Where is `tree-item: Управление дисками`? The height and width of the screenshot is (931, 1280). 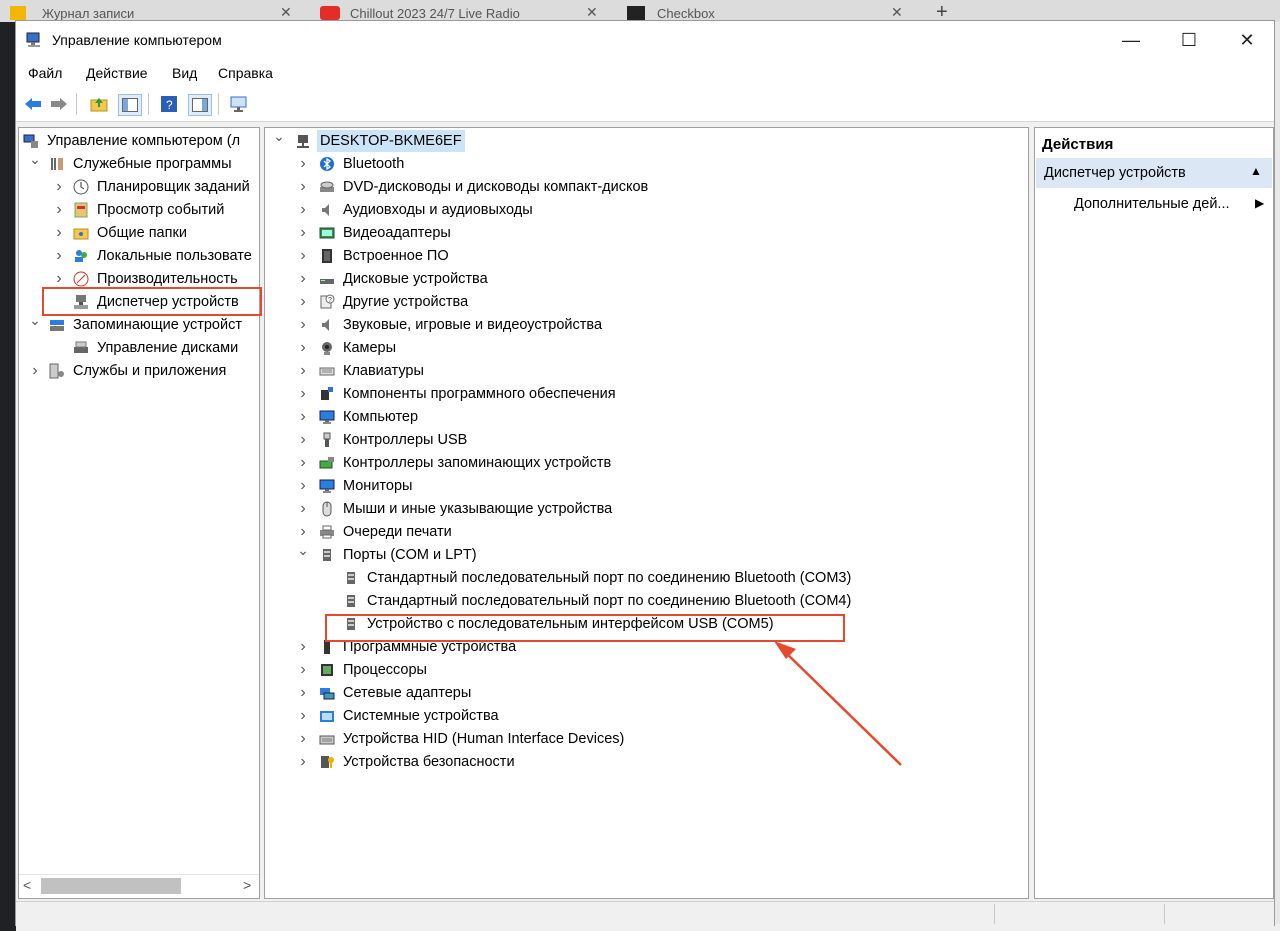 tree-item: Управление дисками is located at coordinates (139, 348).